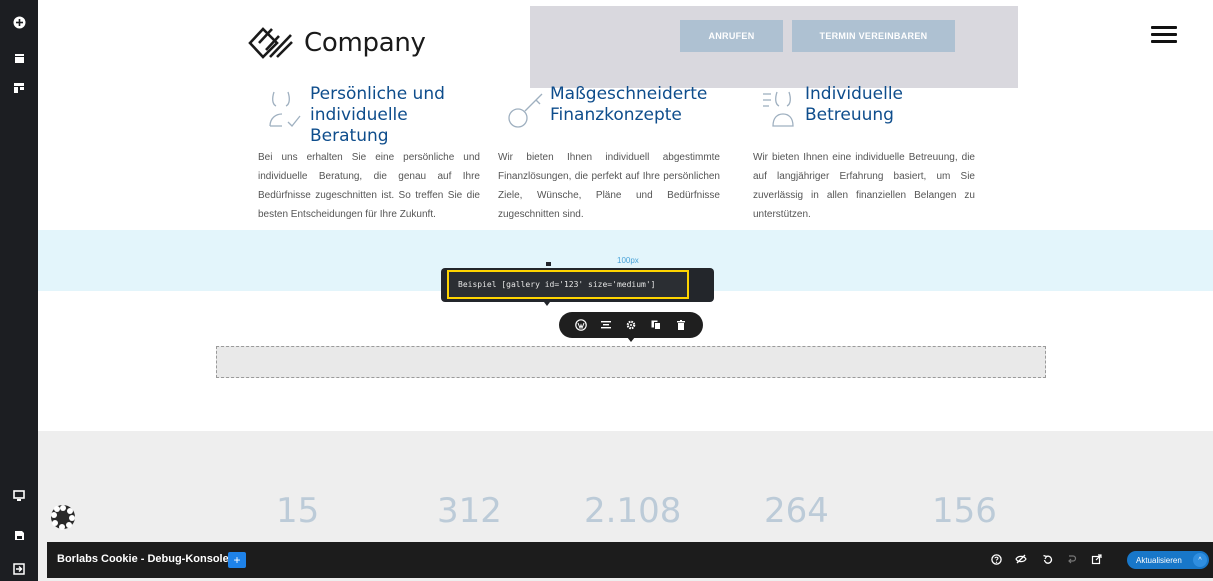 Image resolution: width=1213 pixels, height=581 pixels. What do you see at coordinates (1047, 559) in the screenshot?
I see `undo-icon` at bounding box center [1047, 559].